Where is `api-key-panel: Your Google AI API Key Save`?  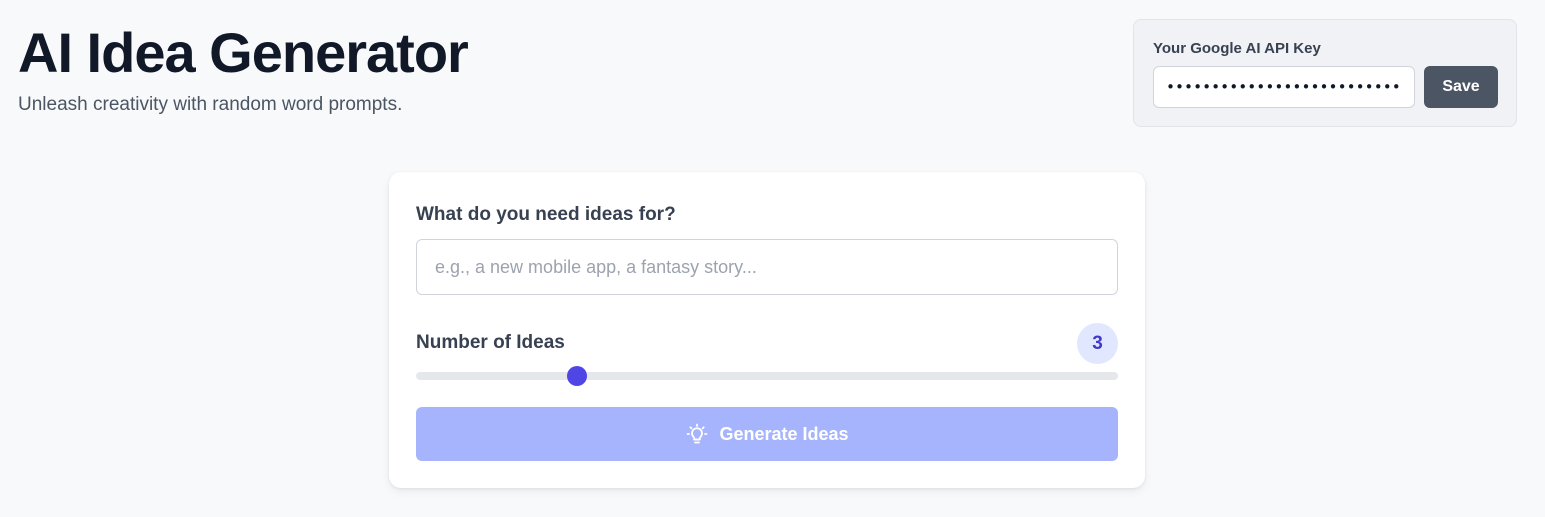
api-key-panel: Your Google AI API Key Save is located at coordinates (1325, 73).